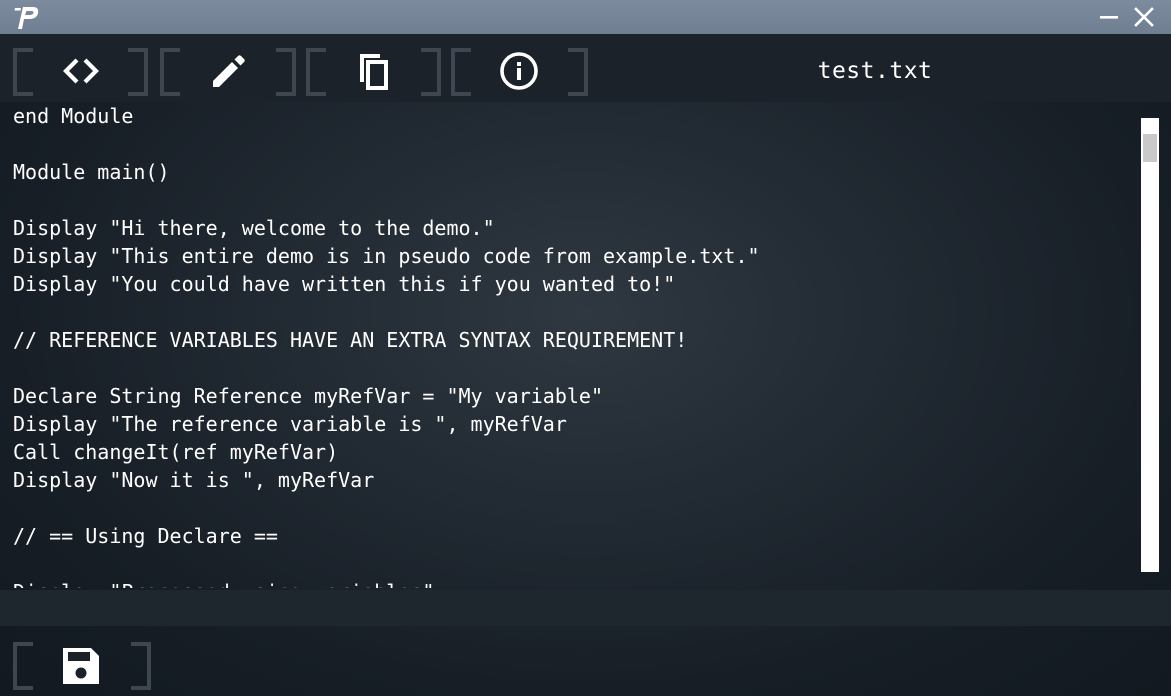  Describe the element at coordinates (145, 536) in the screenshot. I see `code-line: // == Using Declare ==` at that location.